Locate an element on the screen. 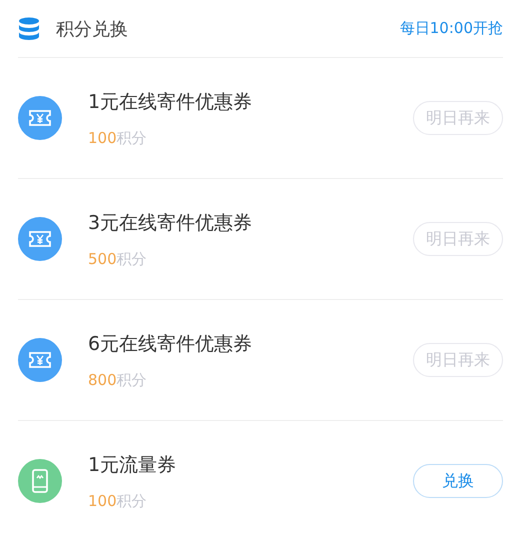 Image resolution: width=525 pixels, height=537 pixels. exchange-button: 兑换 is located at coordinates (458, 481).